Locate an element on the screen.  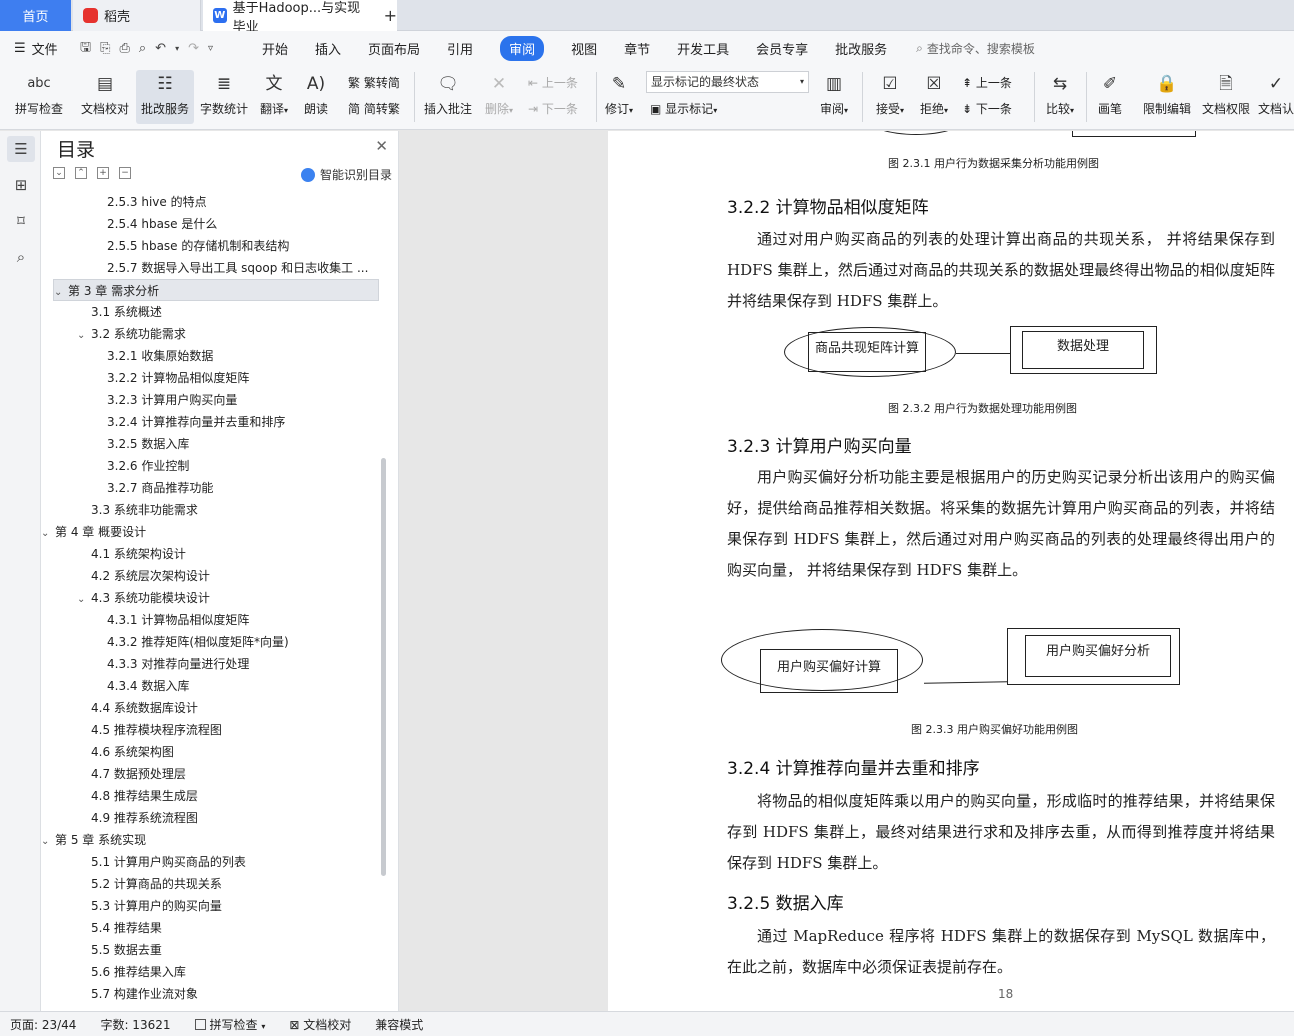
status-proofread: ⊠ 文档校对 is located at coordinates (320, 1024).